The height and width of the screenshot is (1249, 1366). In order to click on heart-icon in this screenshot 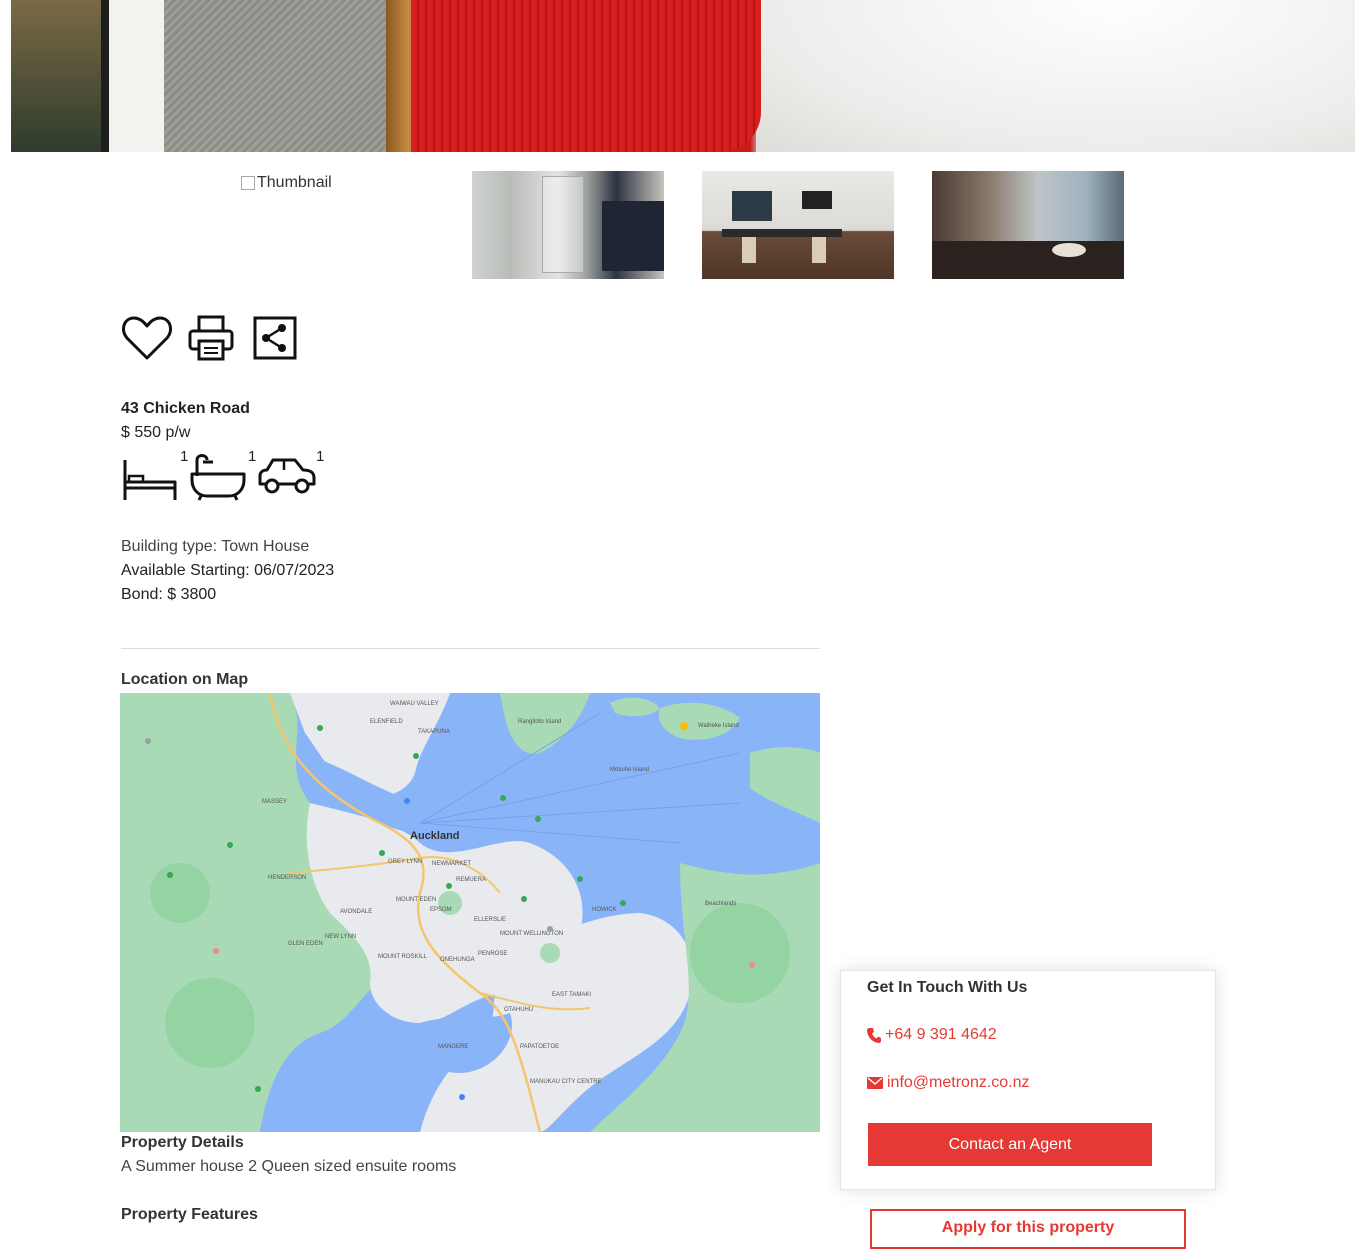, I will do `click(147, 338)`.